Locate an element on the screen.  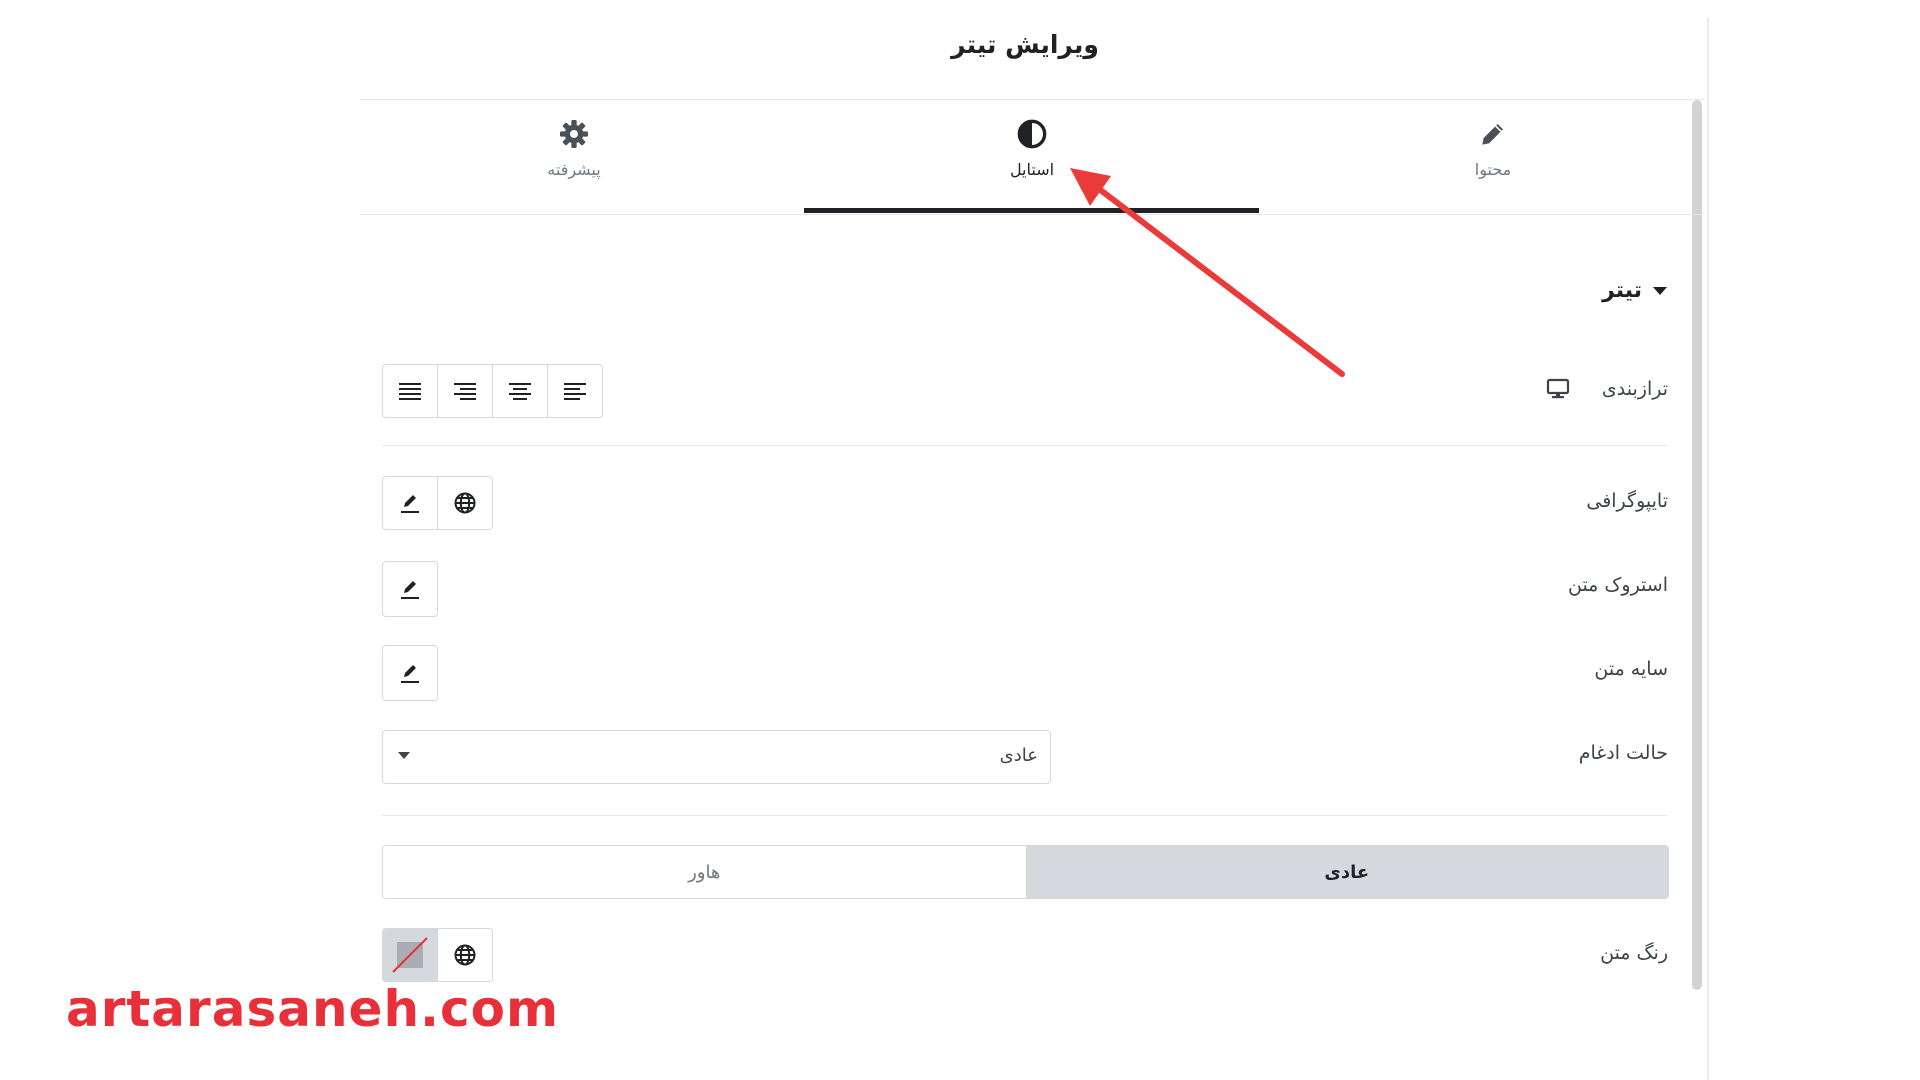
align-left-button is located at coordinates (574, 391).